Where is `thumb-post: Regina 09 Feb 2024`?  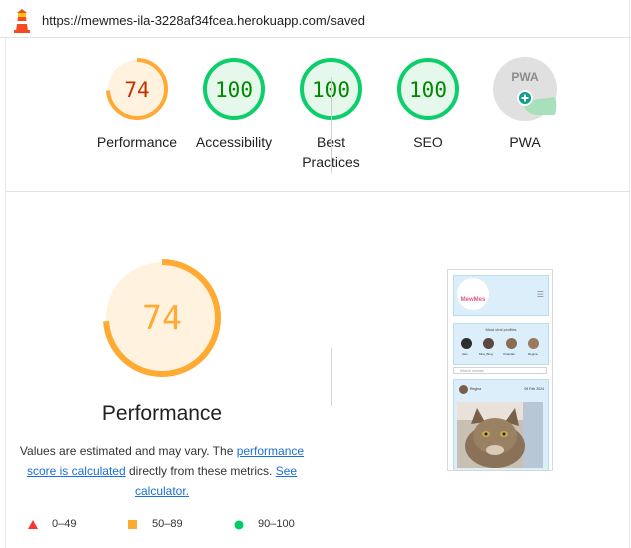
thumb-post: Regina 09 Feb 2024 is located at coordinates (501, 424).